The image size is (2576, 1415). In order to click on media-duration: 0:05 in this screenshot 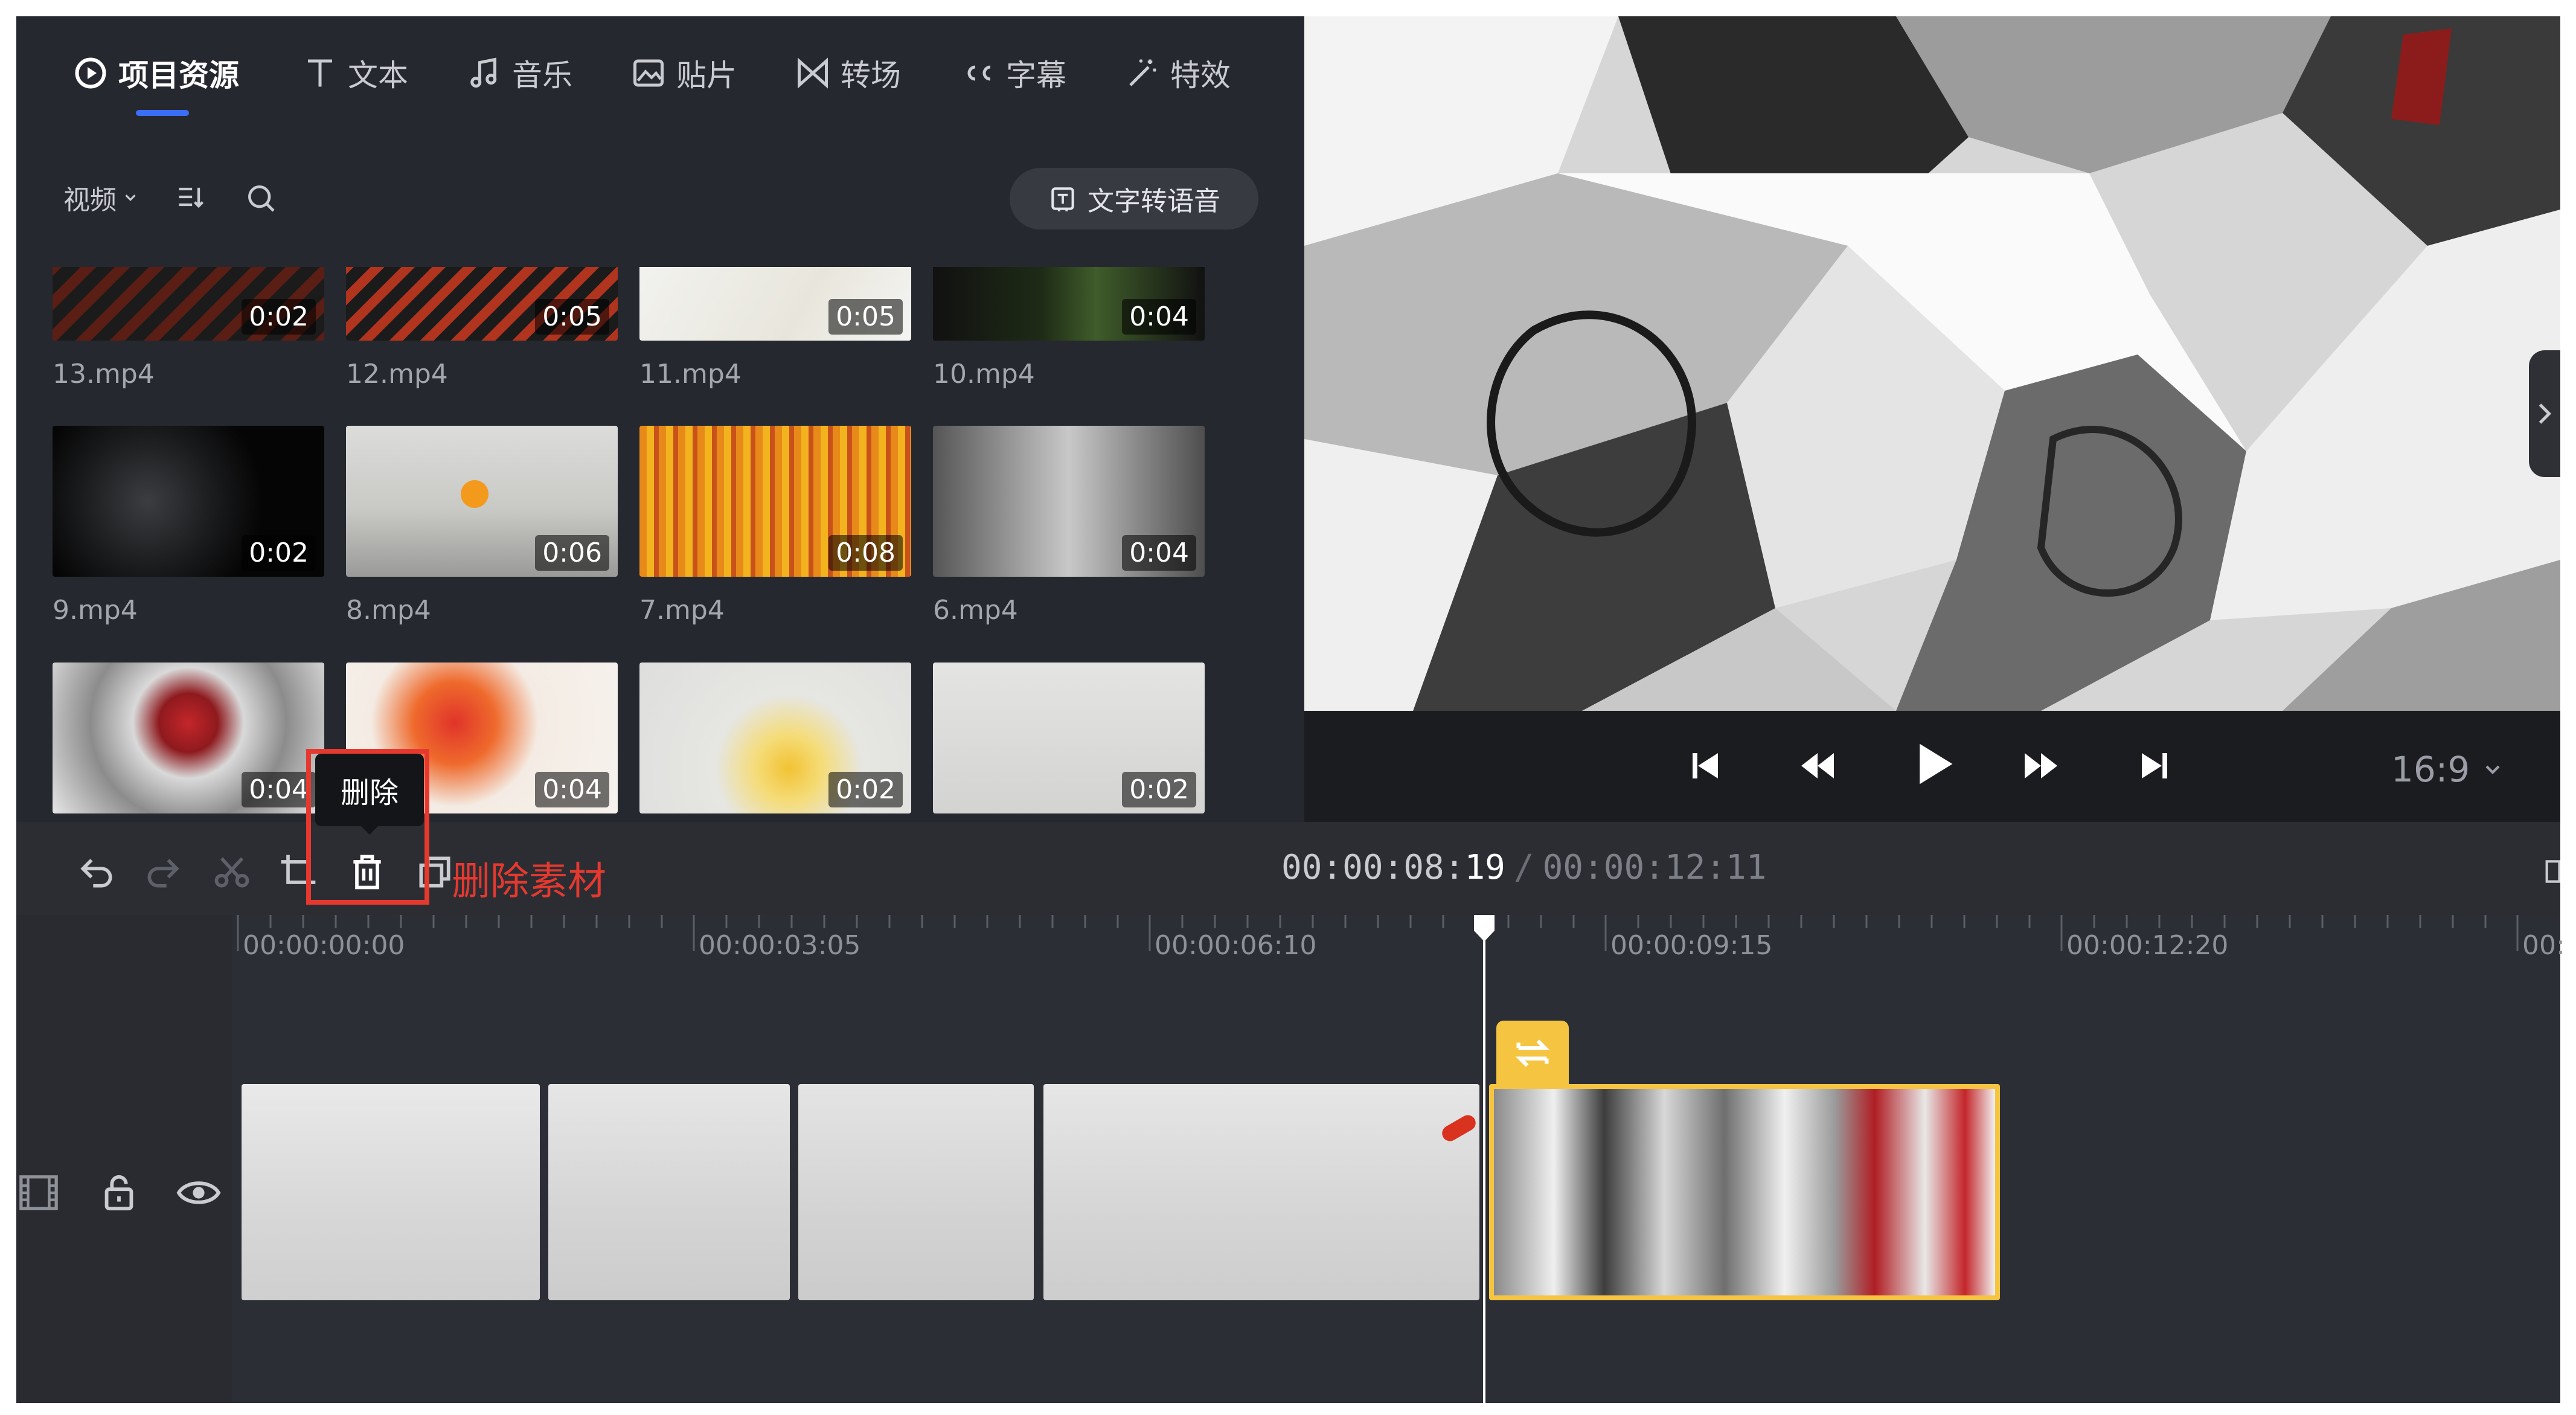, I will do `click(865, 317)`.